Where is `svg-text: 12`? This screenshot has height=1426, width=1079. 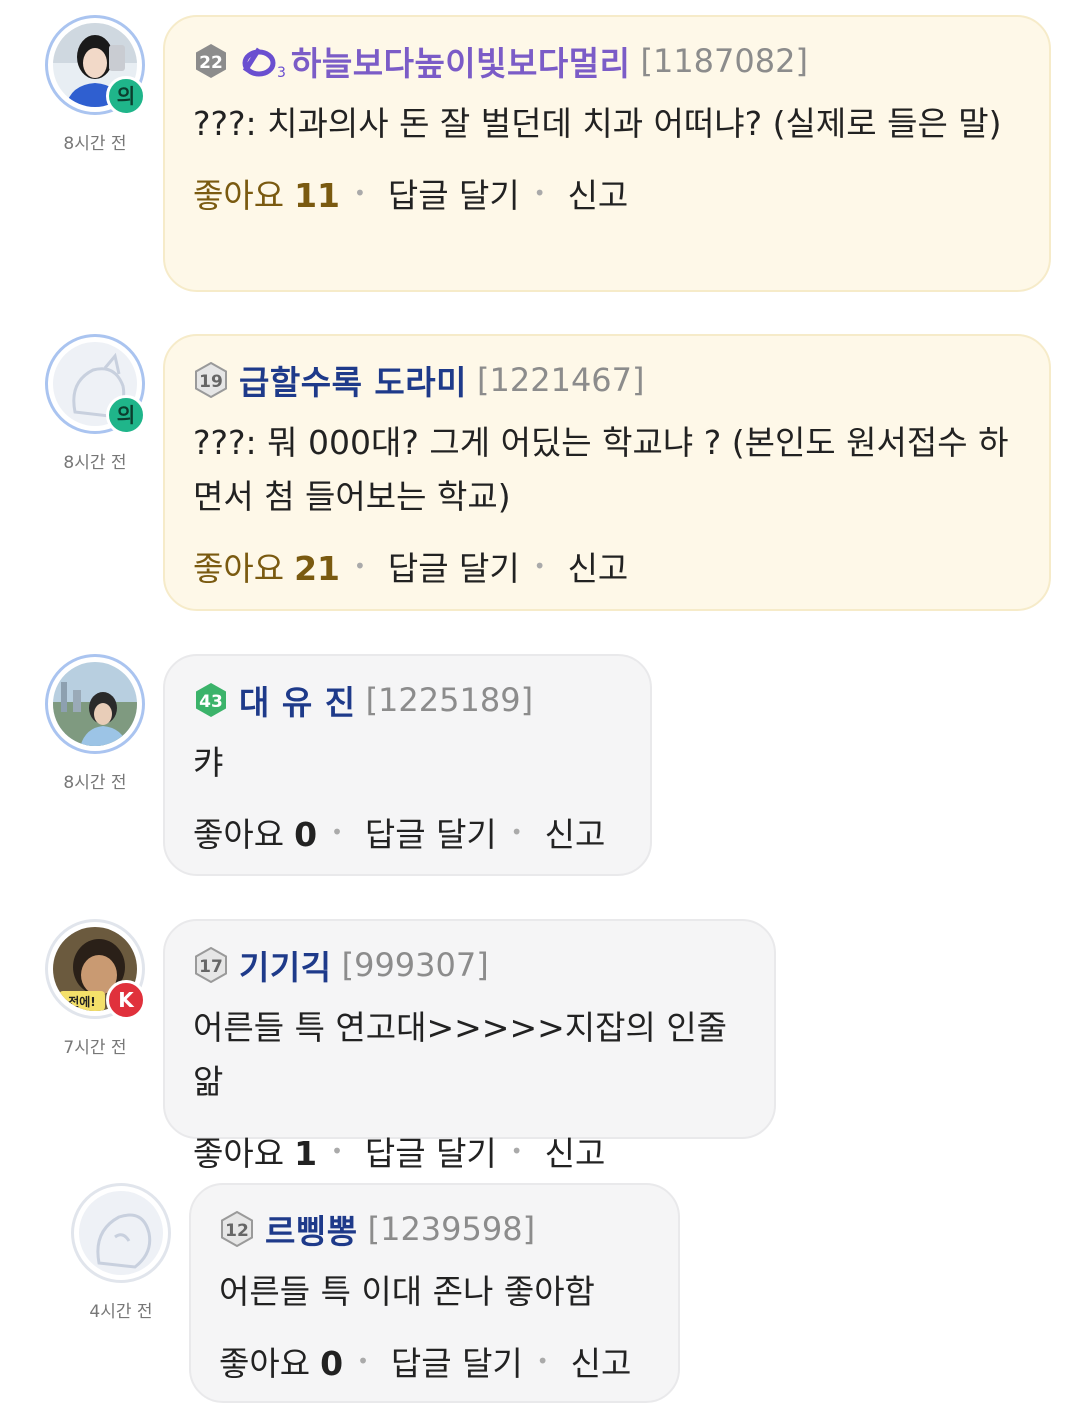
svg-text: 12 is located at coordinates (237, 1231).